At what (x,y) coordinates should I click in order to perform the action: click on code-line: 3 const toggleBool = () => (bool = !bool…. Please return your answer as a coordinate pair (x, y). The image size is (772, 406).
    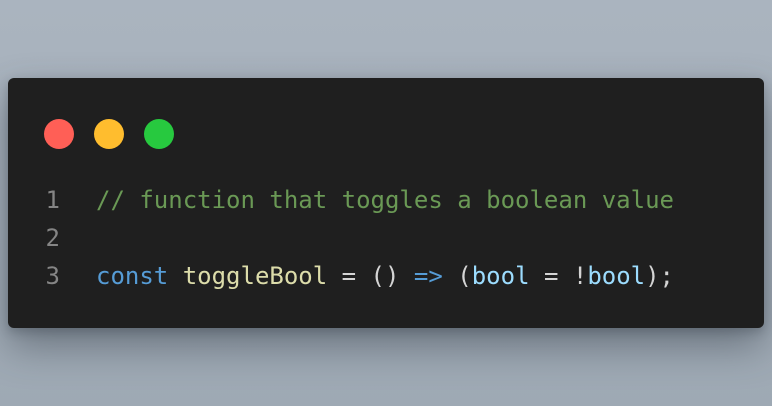
    Looking at the image, I should click on (386, 276).